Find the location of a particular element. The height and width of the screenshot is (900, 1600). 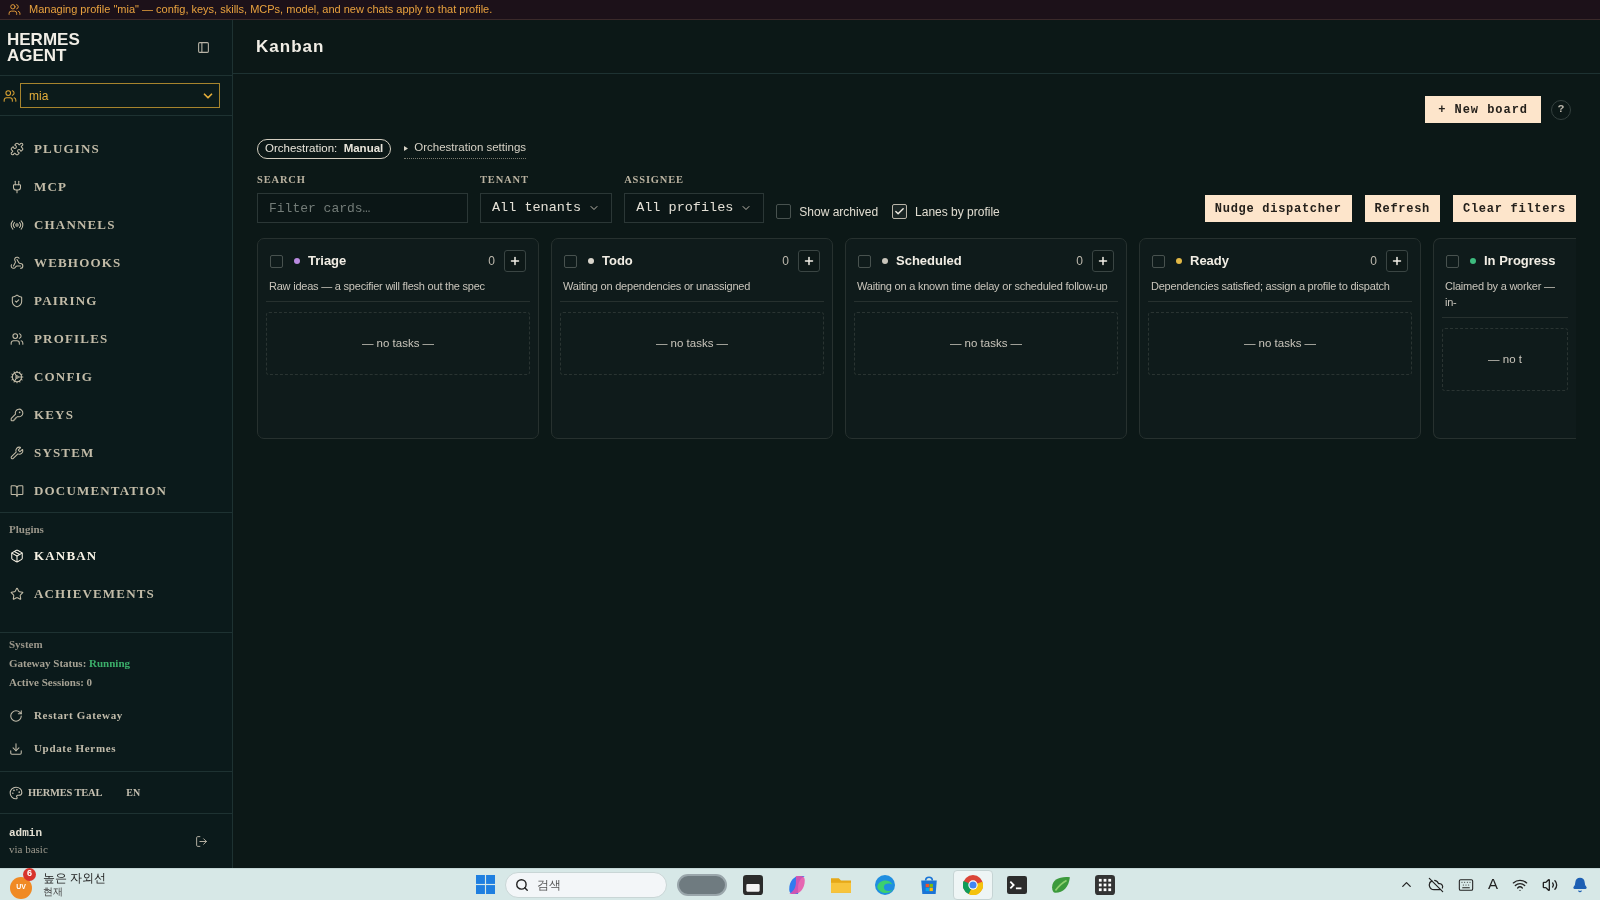

field-label: SEARCH is located at coordinates (282, 180).